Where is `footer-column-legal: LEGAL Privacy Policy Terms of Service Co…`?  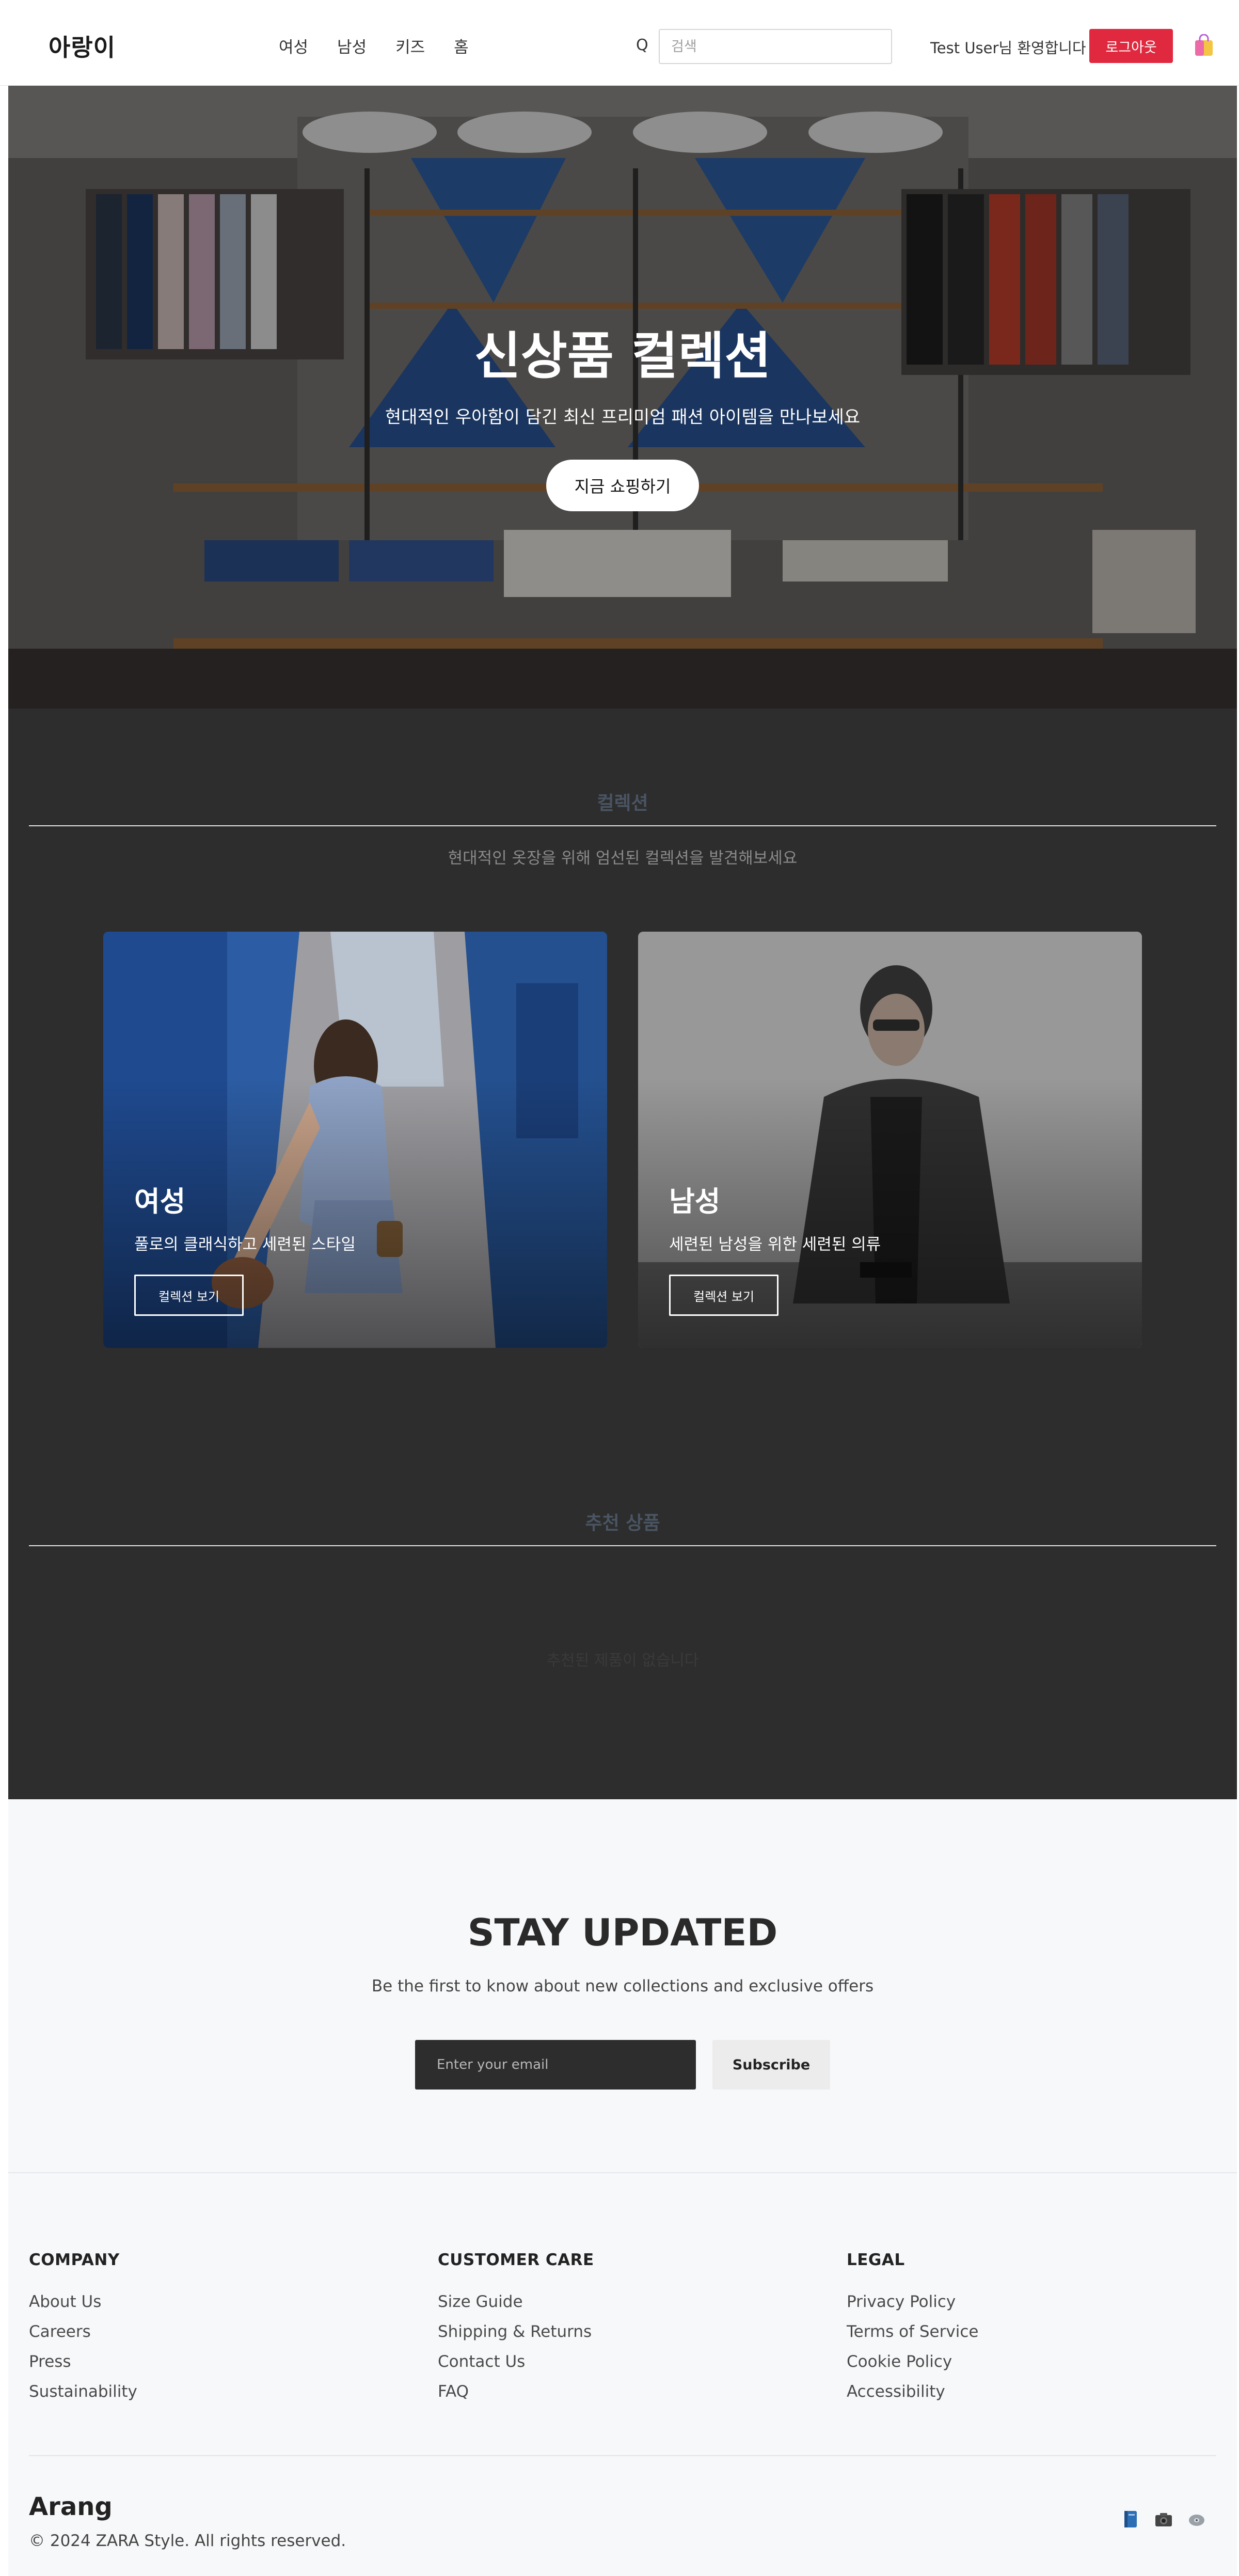 footer-column-legal: LEGAL Privacy Policy Terms of Service Co… is located at coordinates (912, 2331).